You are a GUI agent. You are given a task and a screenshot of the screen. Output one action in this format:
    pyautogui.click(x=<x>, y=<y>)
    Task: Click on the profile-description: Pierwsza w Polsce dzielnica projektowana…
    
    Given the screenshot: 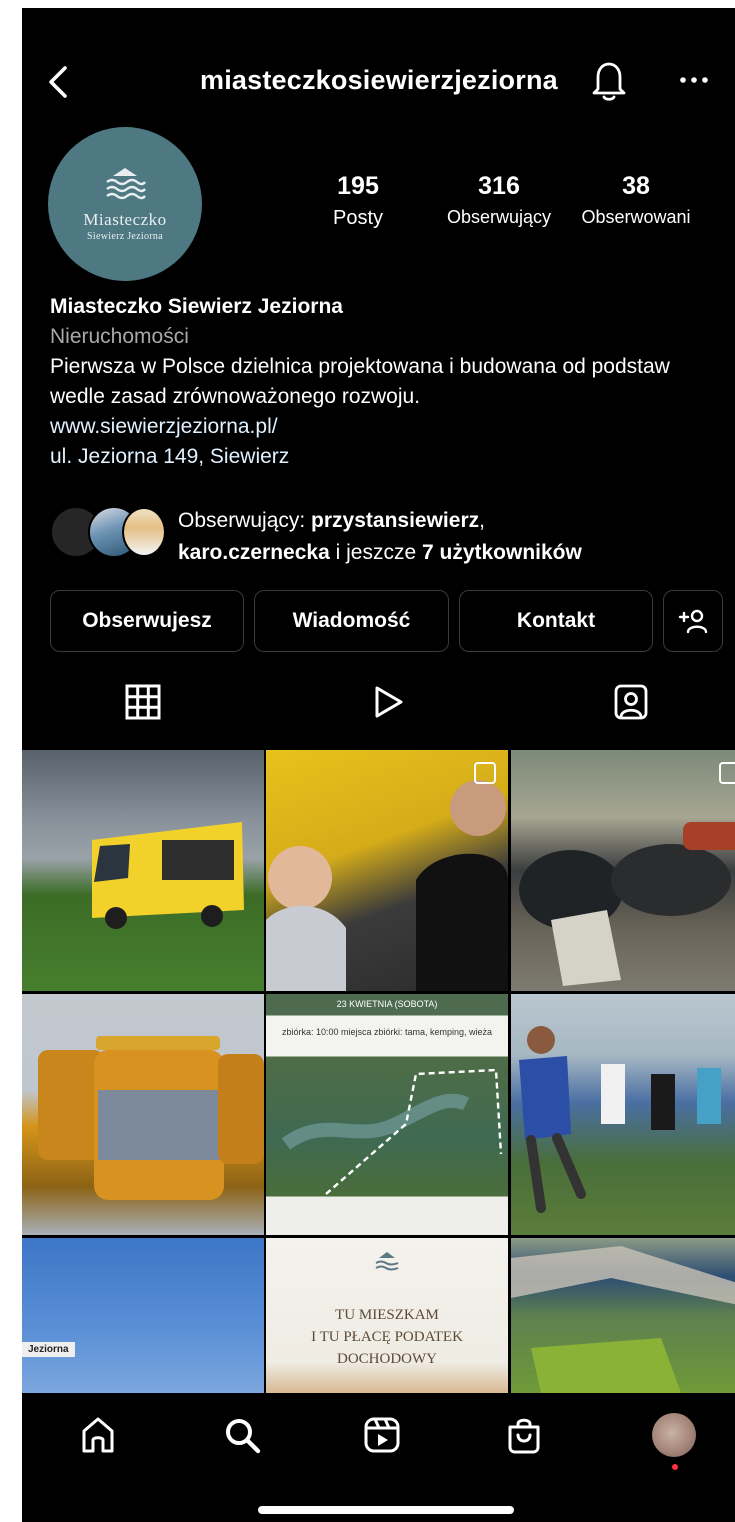 What is the action you would take?
    pyautogui.click(x=360, y=381)
    